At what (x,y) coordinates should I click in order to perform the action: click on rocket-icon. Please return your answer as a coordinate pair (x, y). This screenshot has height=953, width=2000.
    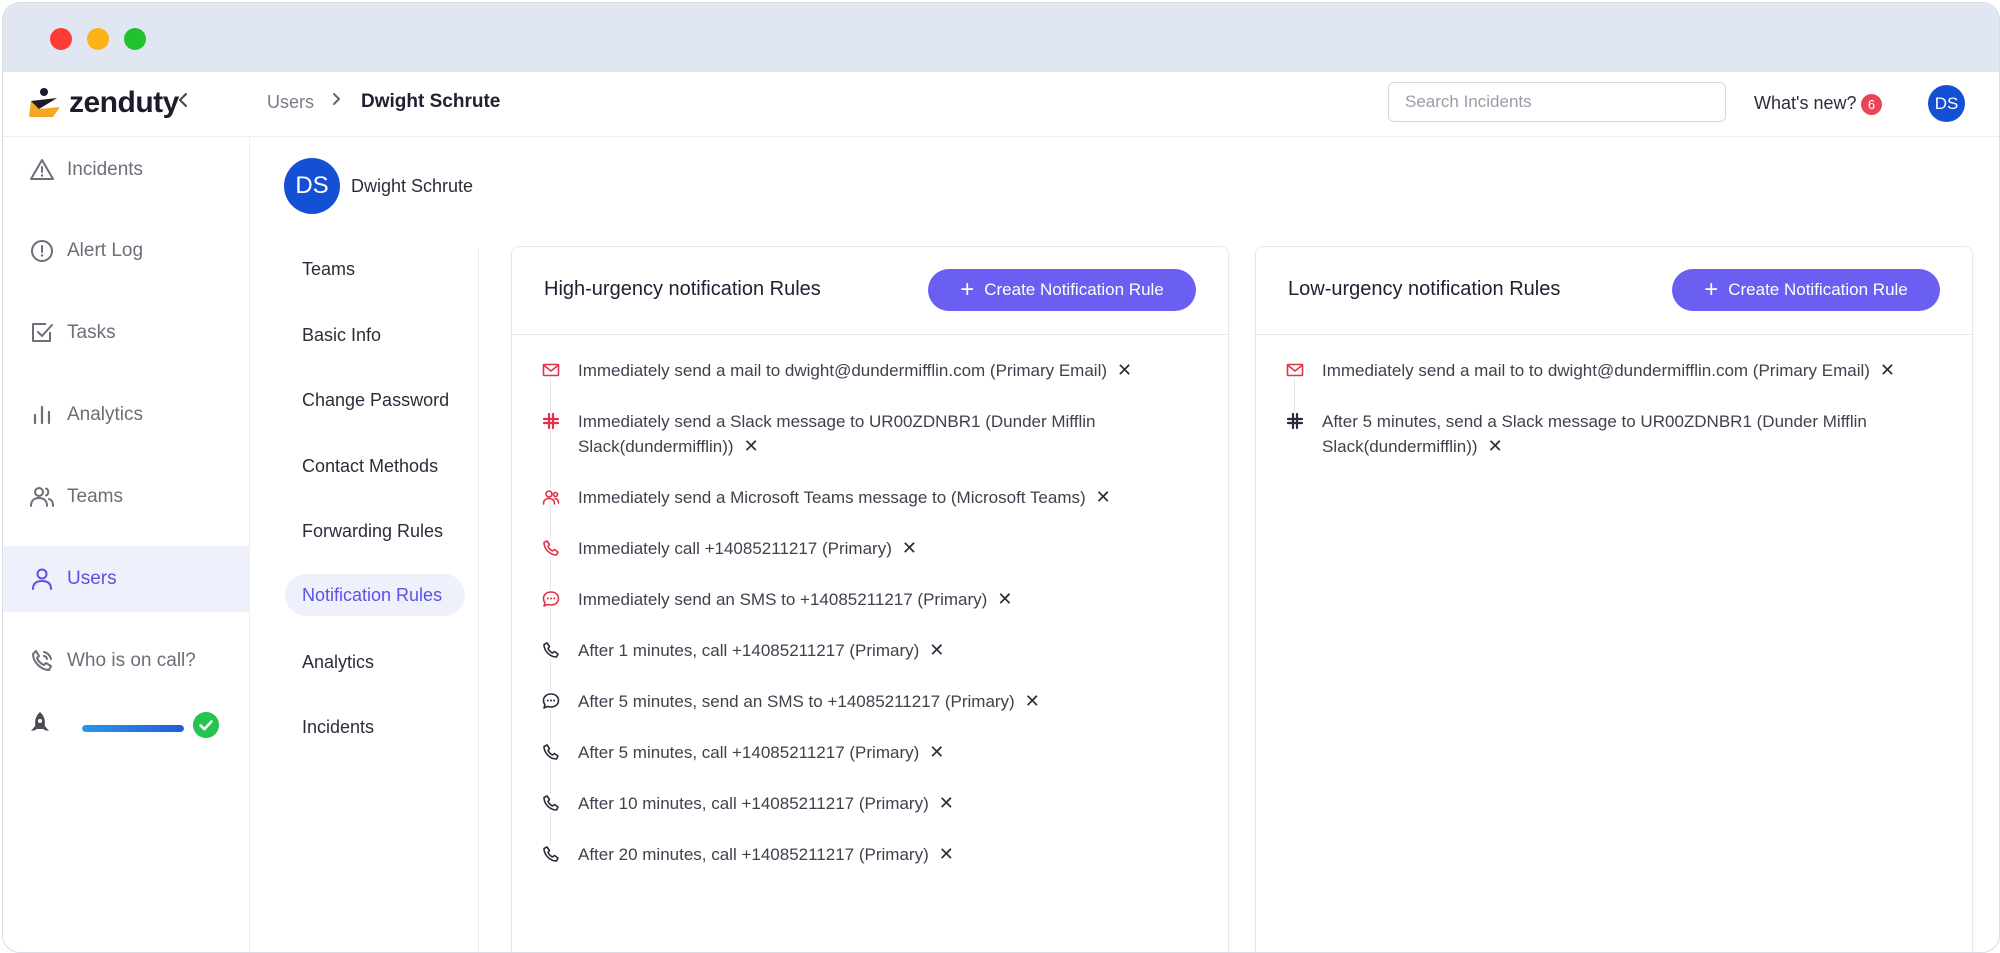
    Looking at the image, I should click on (40, 721).